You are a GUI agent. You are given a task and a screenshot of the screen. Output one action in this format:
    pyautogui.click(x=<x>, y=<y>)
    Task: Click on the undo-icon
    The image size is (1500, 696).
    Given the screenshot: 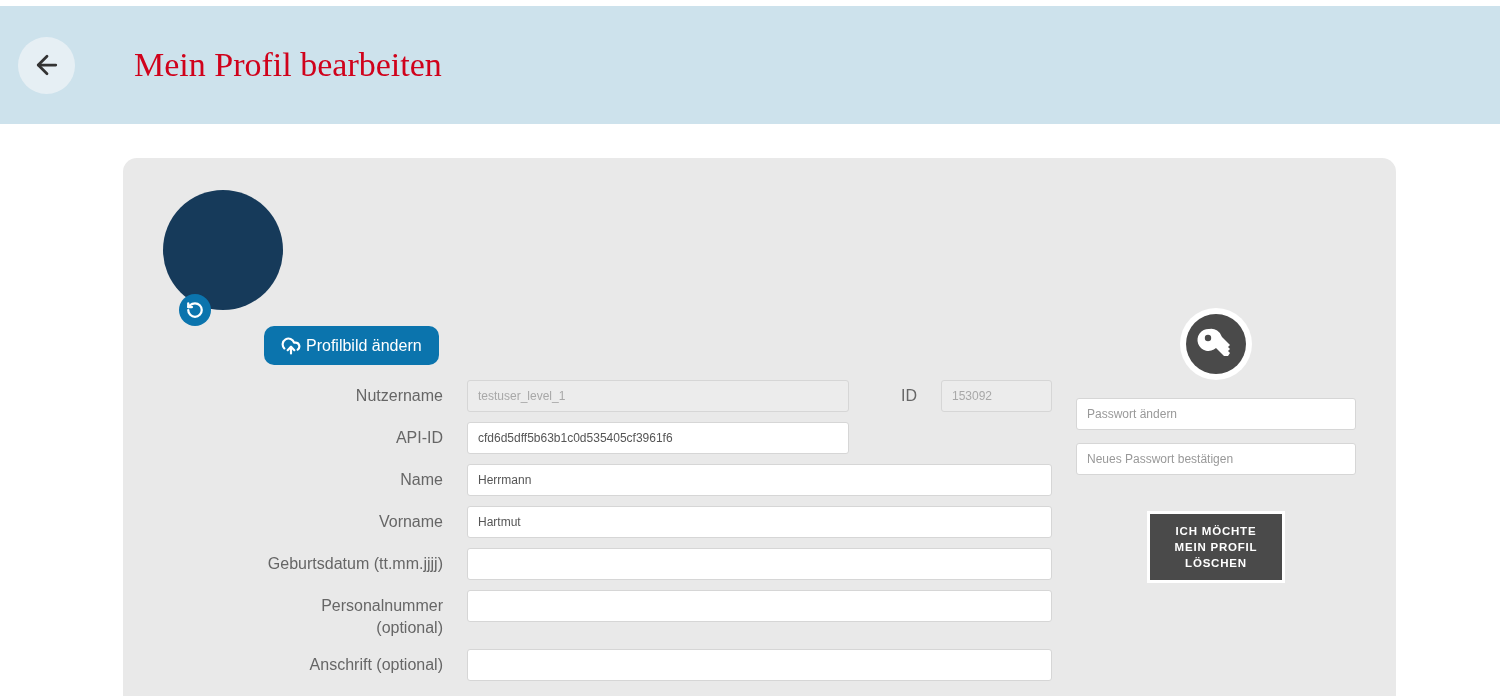 What is the action you would take?
    pyautogui.click(x=195, y=310)
    